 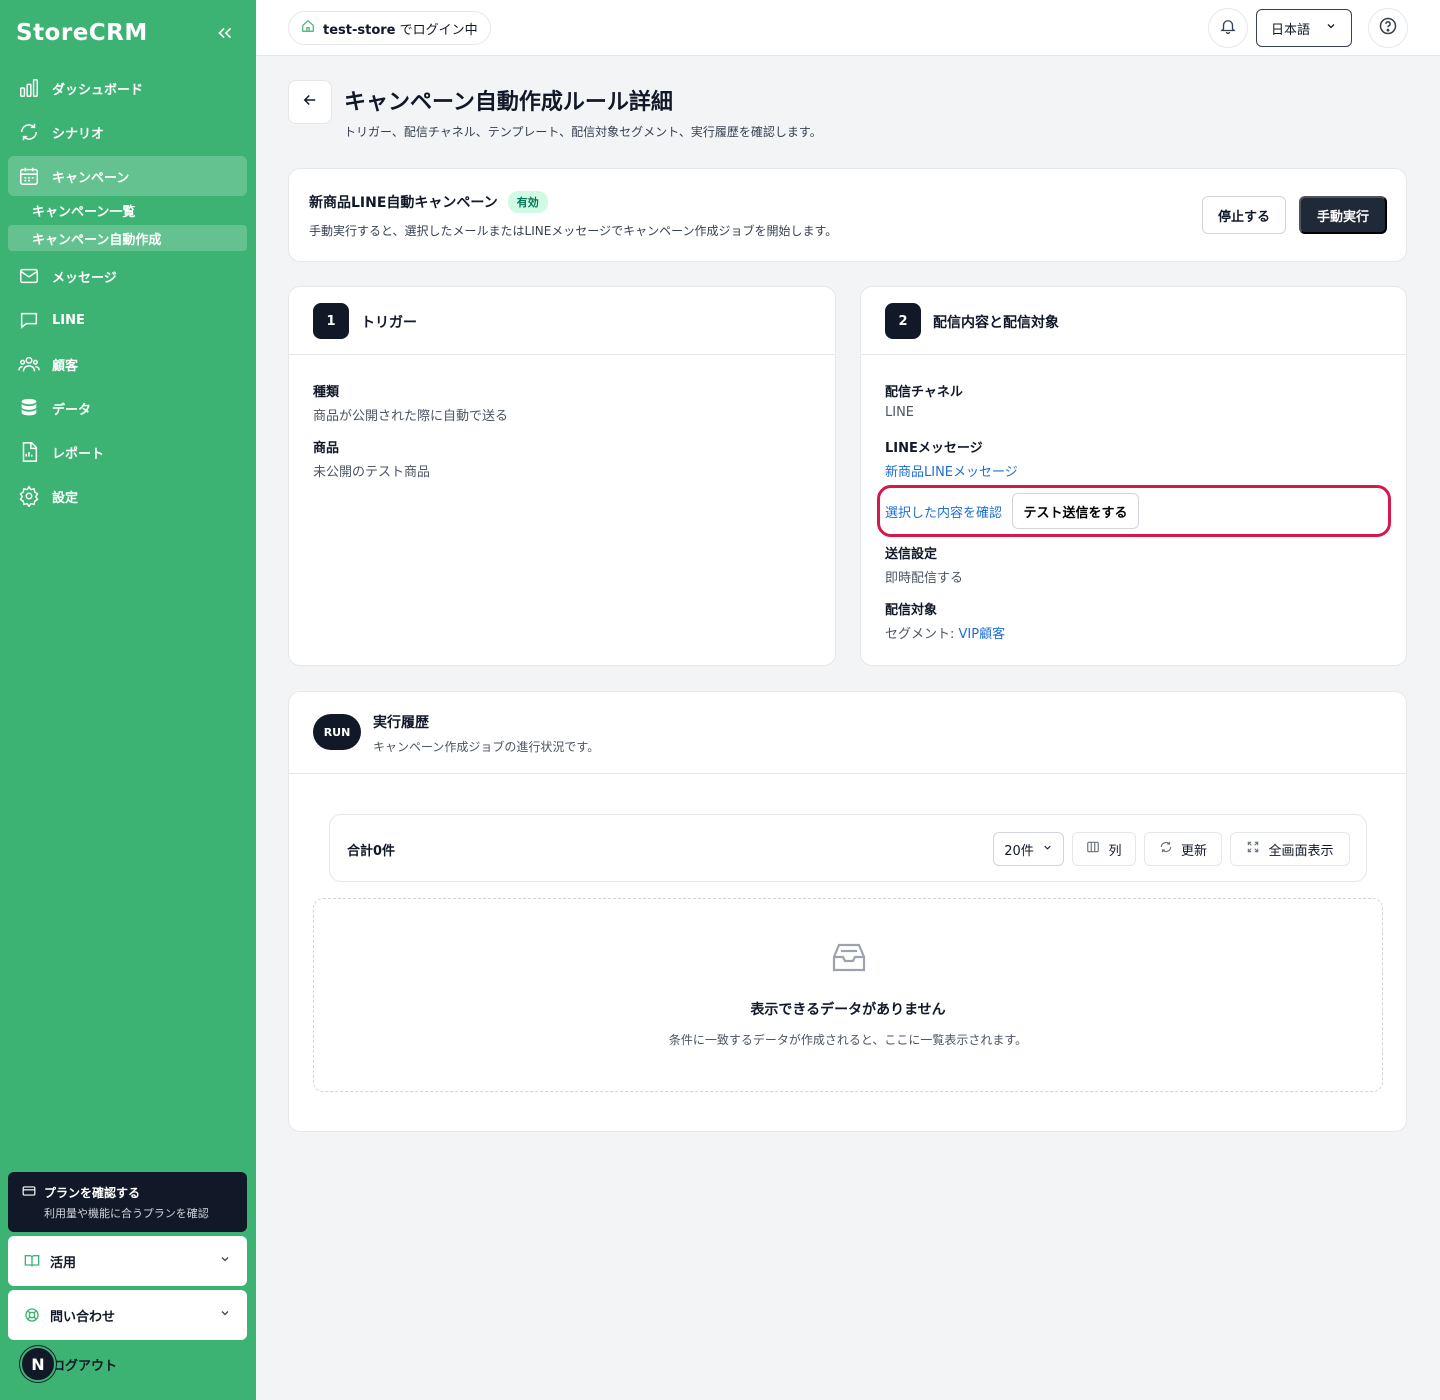 I want to click on fullscreen-button: 全画面表示, so click(x=1290, y=849).